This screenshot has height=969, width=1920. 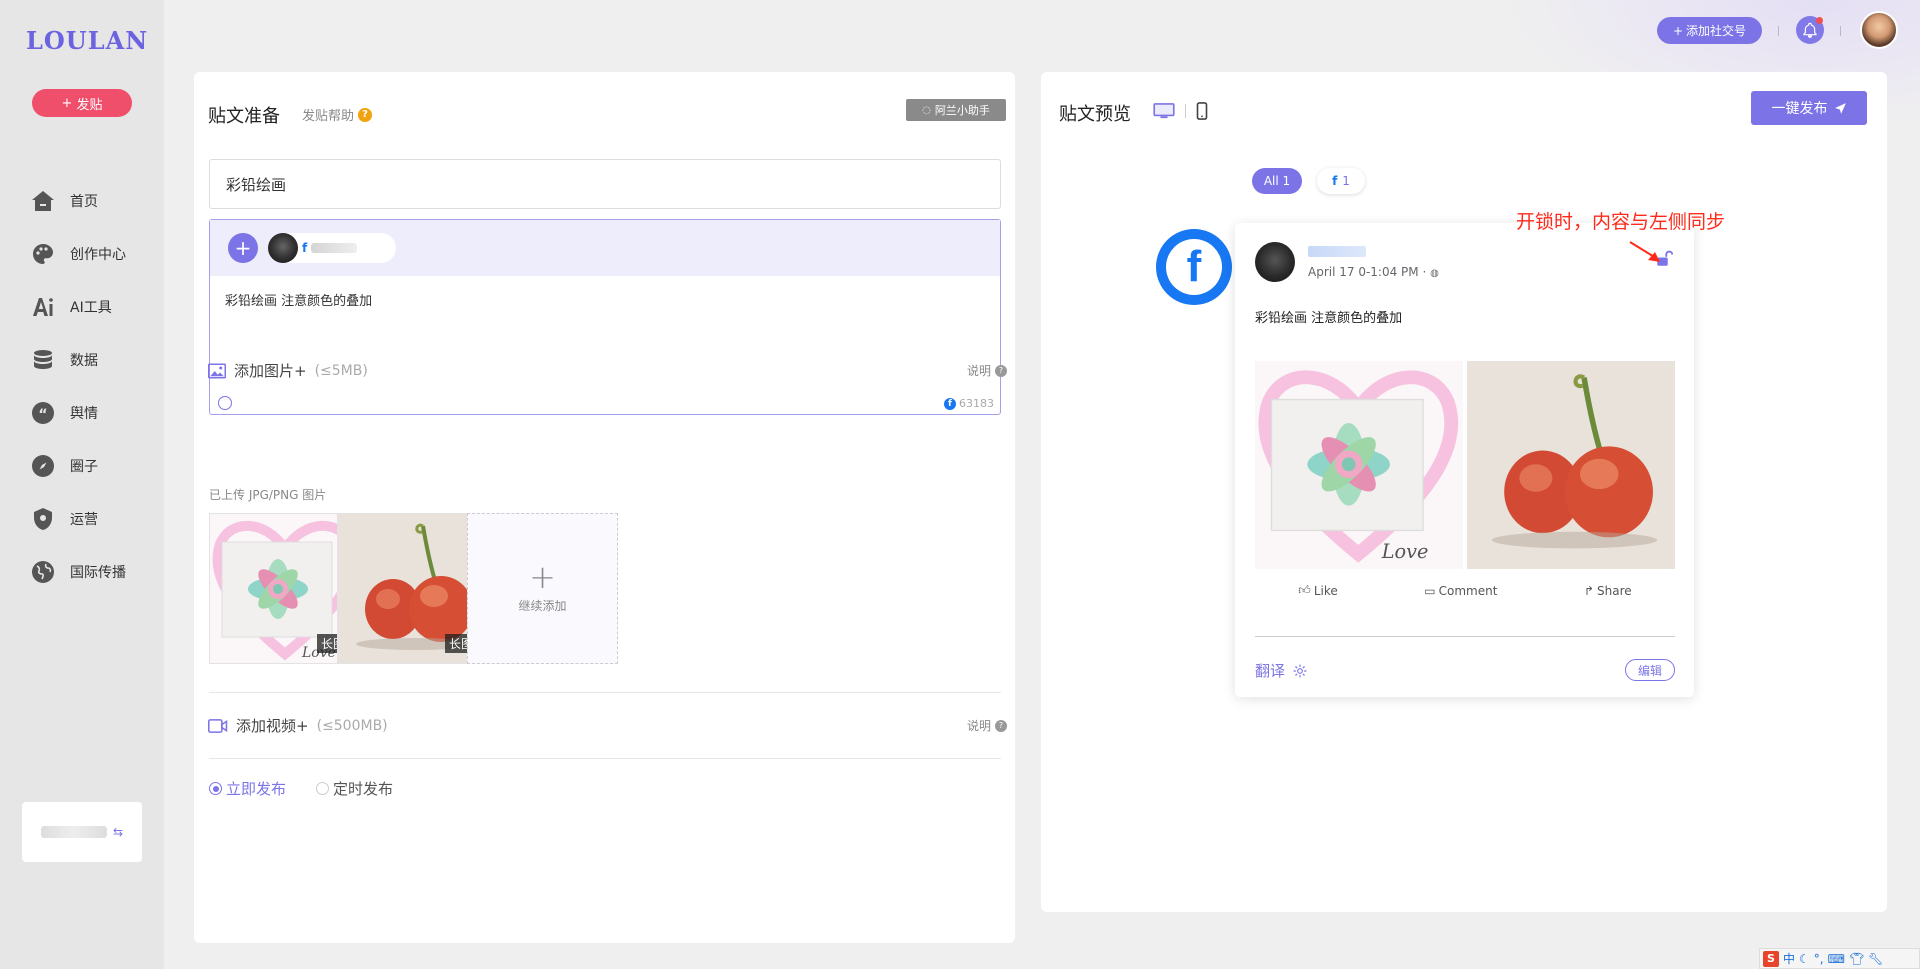 What do you see at coordinates (1001, 370) in the screenshot?
I see `question-icon: ?` at bounding box center [1001, 370].